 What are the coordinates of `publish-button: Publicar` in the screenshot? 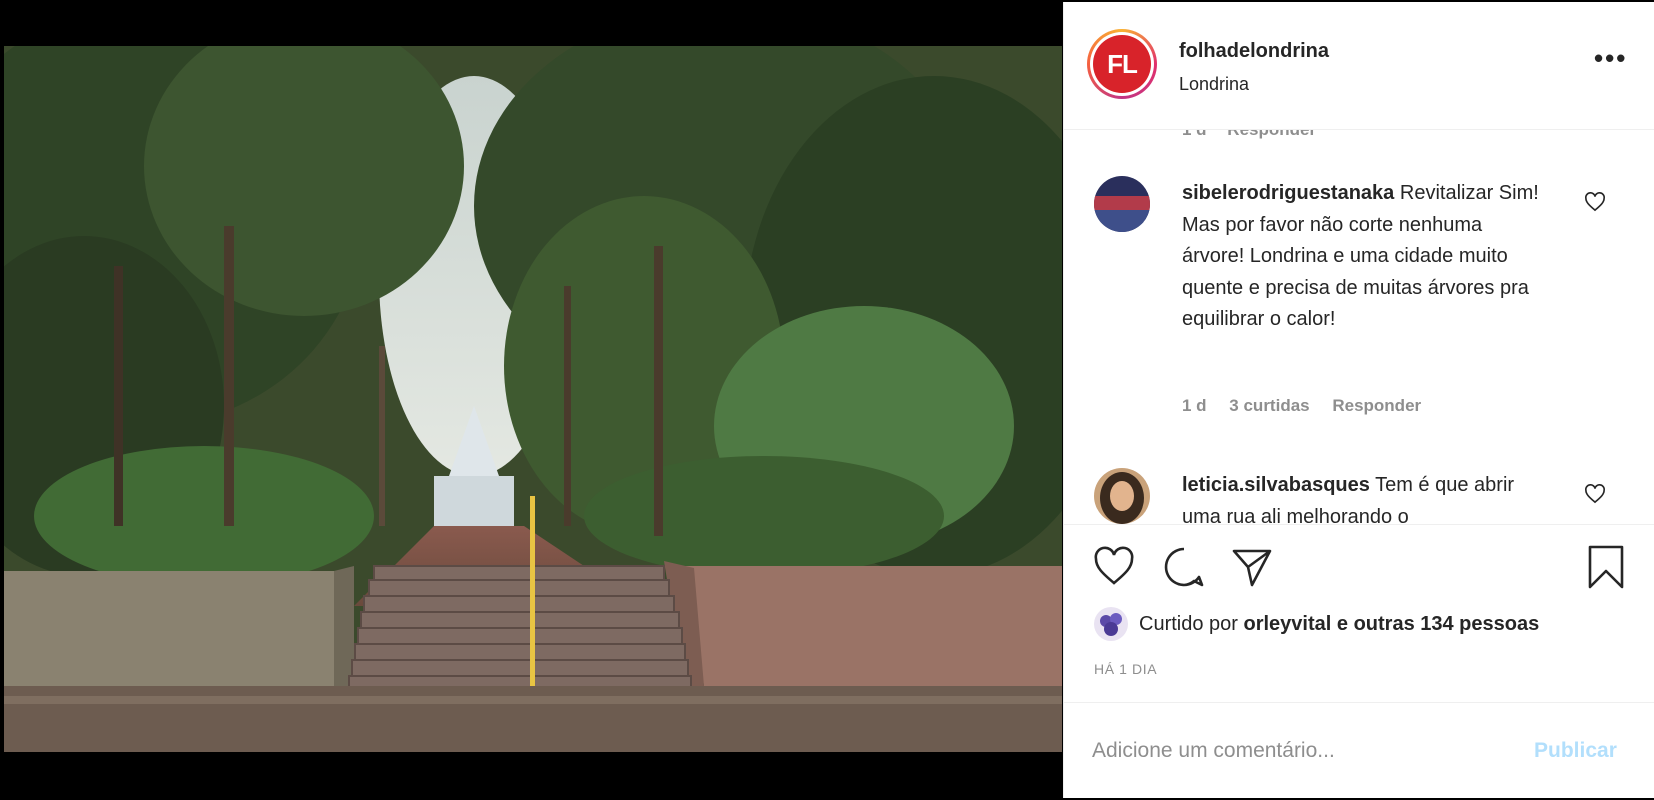 It's located at (1575, 751).